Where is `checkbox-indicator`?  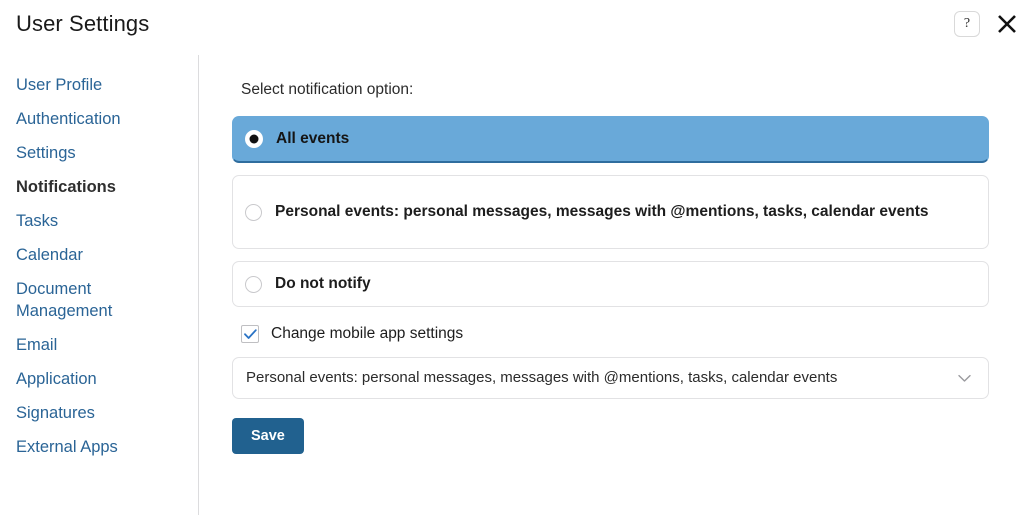 checkbox-indicator is located at coordinates (250, 334).